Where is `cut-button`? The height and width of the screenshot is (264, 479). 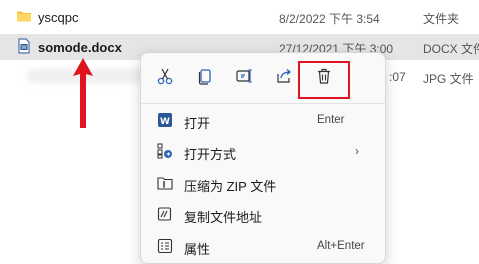
cut-button is located at coordinates (165, 76).